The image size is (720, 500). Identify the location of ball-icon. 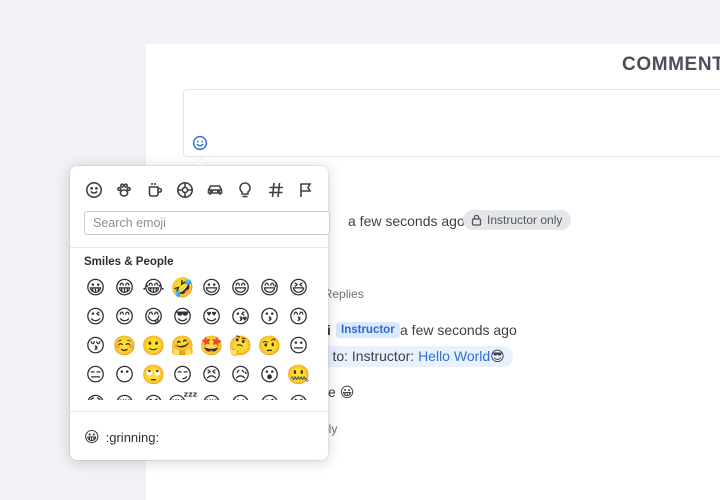
(185, 190).